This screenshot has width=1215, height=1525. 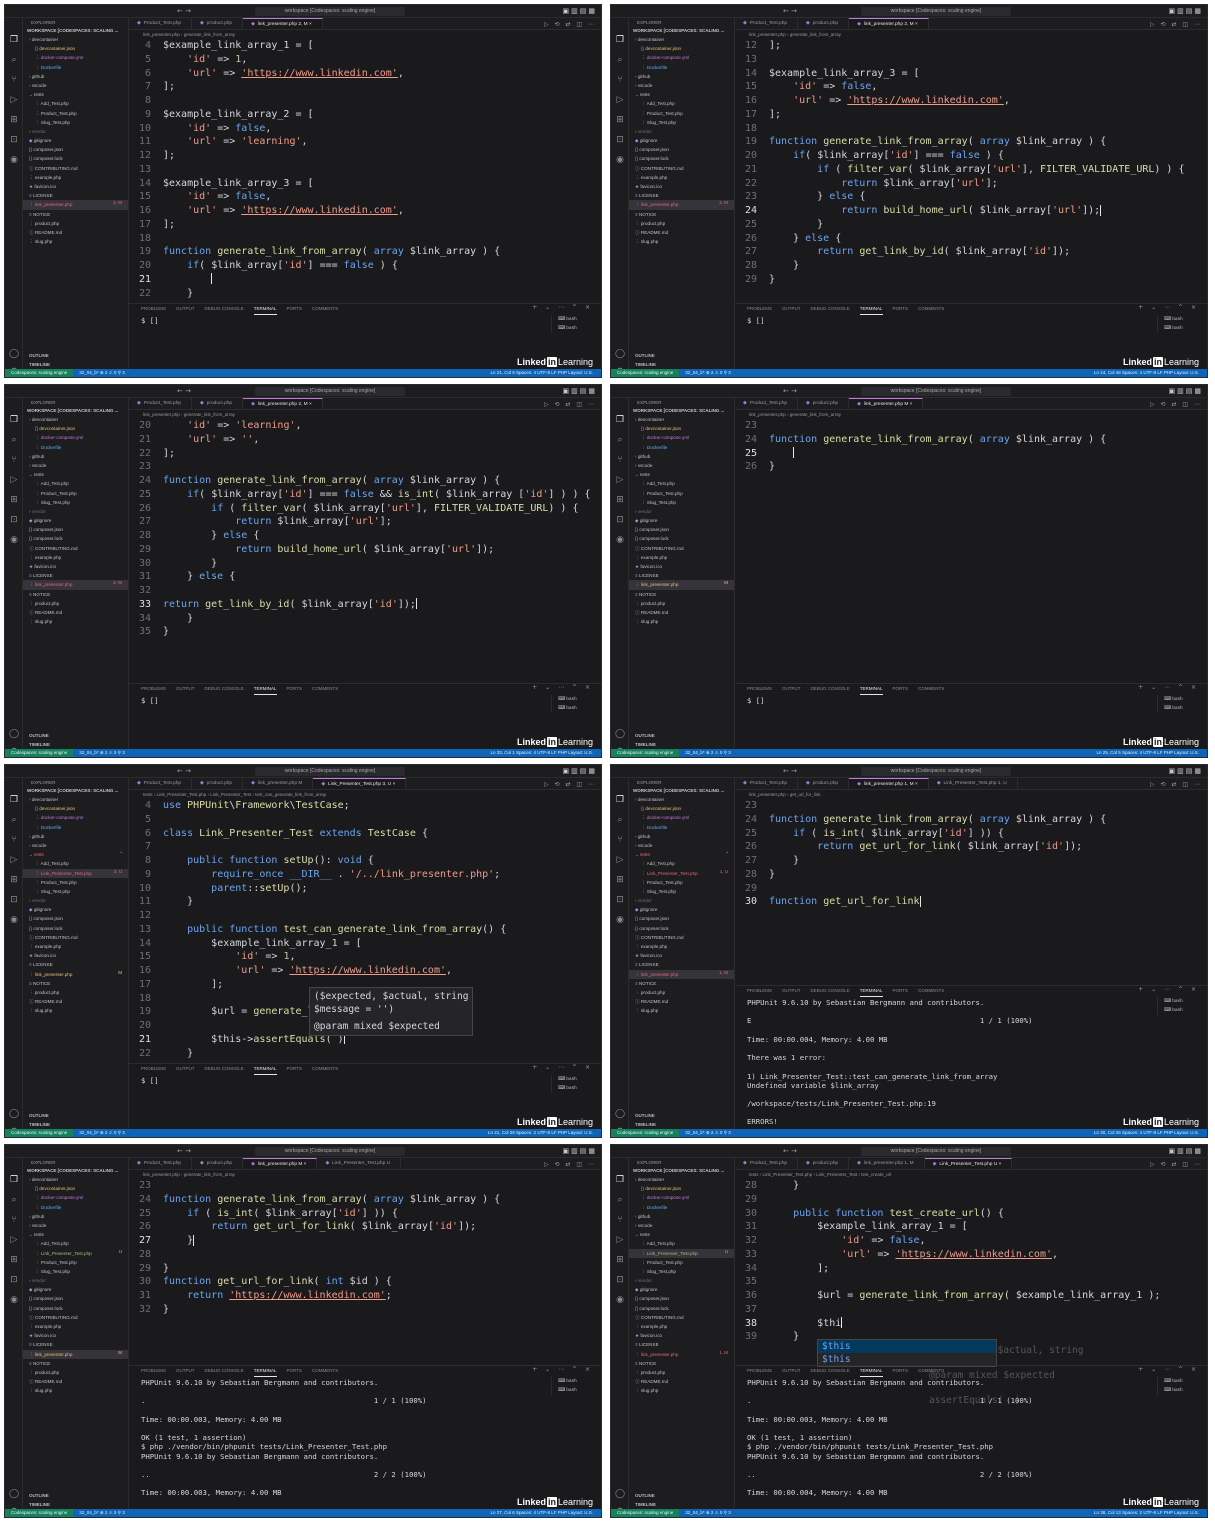 I want to click on command-center-search: workspace [Codespaces: scaling engine], so click(x=330, y=1151).